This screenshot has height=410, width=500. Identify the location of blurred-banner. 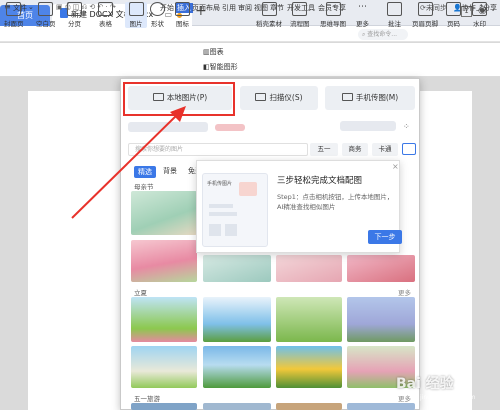
(168, 127).